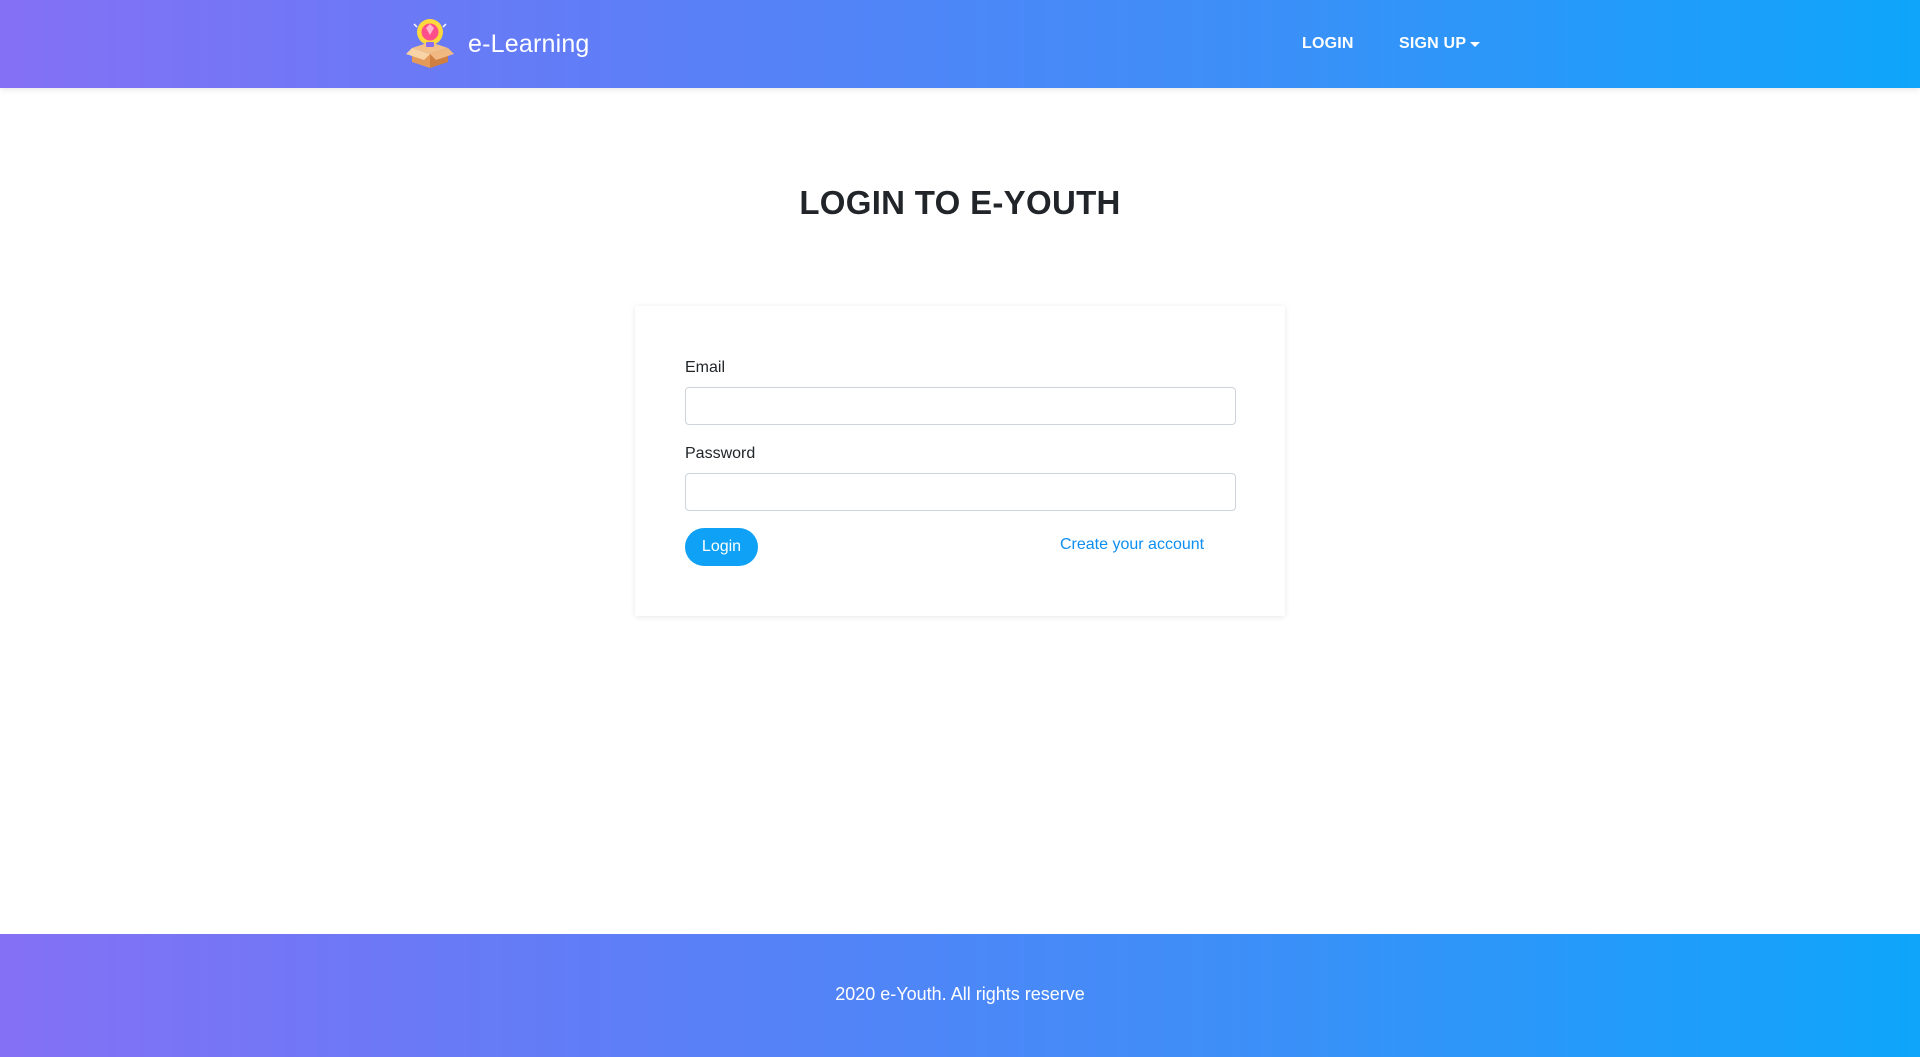 This screenshot has height=1057, width=1920. What do you see at coordinates (1433, 43) in the screenshot?
I see `nav-signup-label: SIGN UP` at bounding box center [1433, 43].